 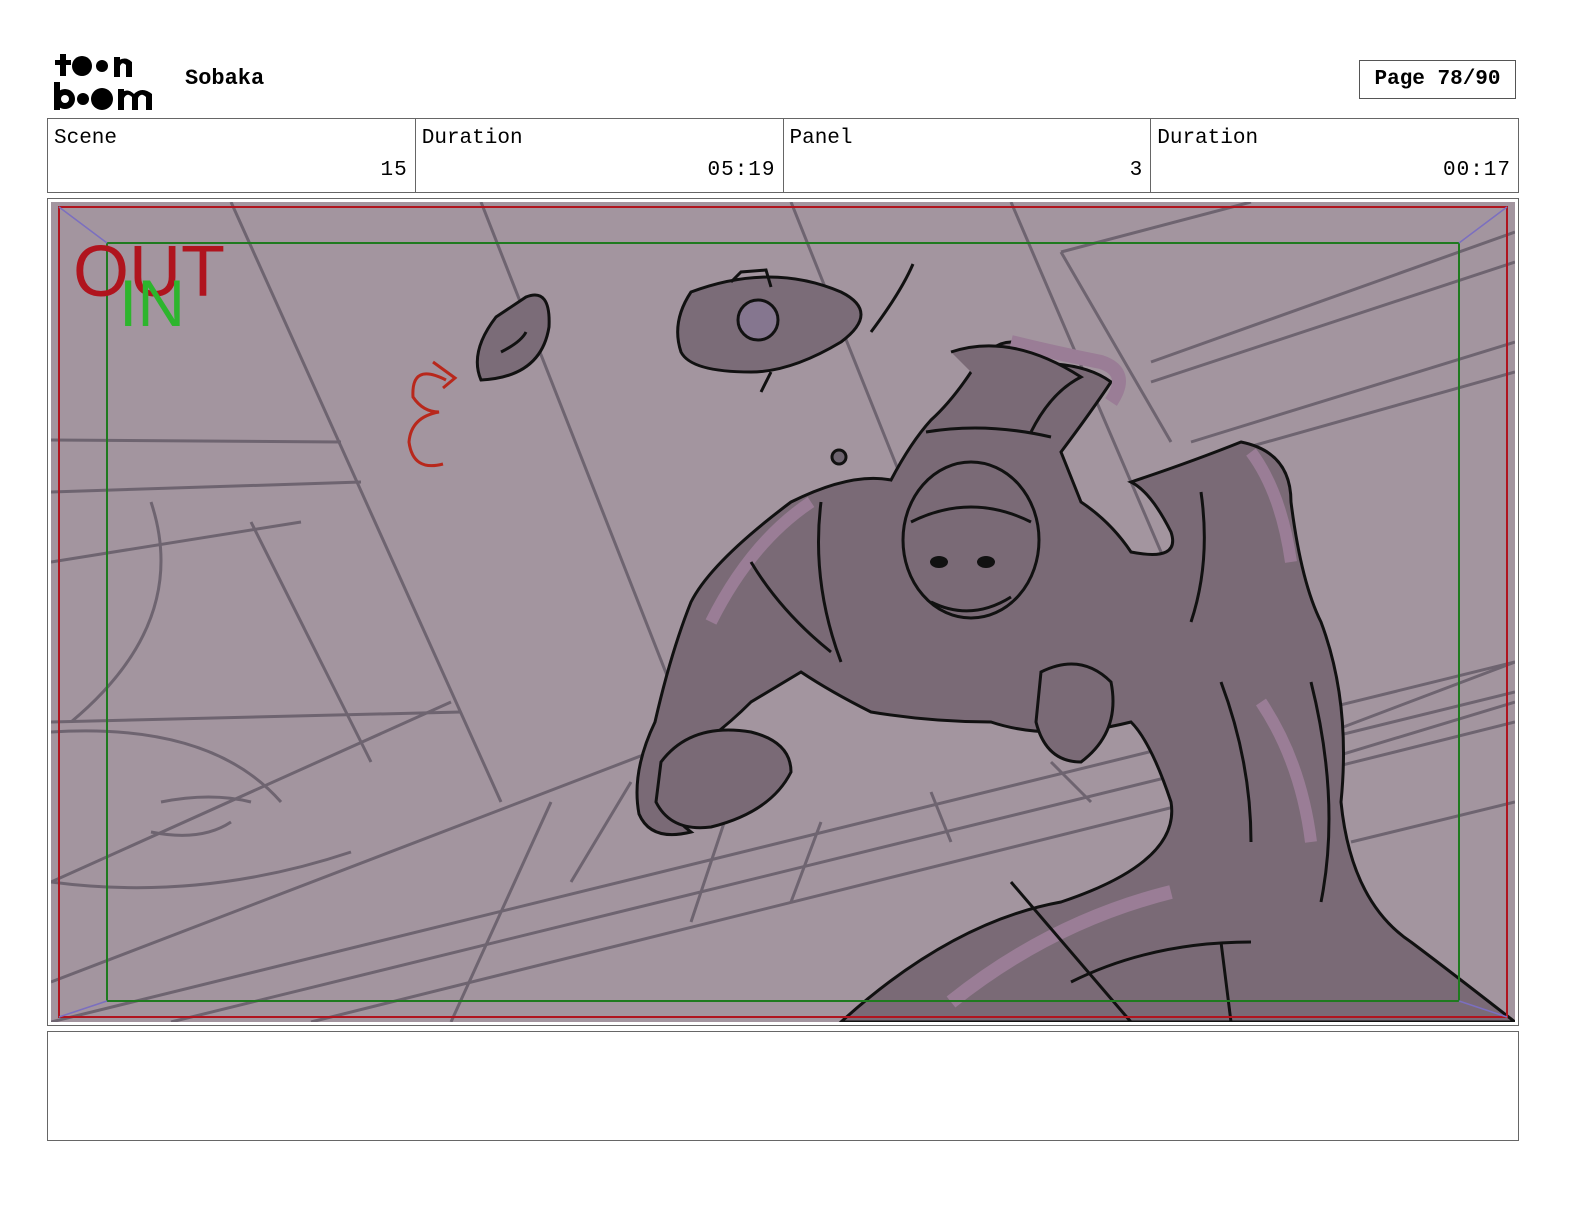 What do you see at coordinates (600, 155) in the screenshot?
I see `scene-duration-cell: Duration 05:19` at bounding box center [600, 155].